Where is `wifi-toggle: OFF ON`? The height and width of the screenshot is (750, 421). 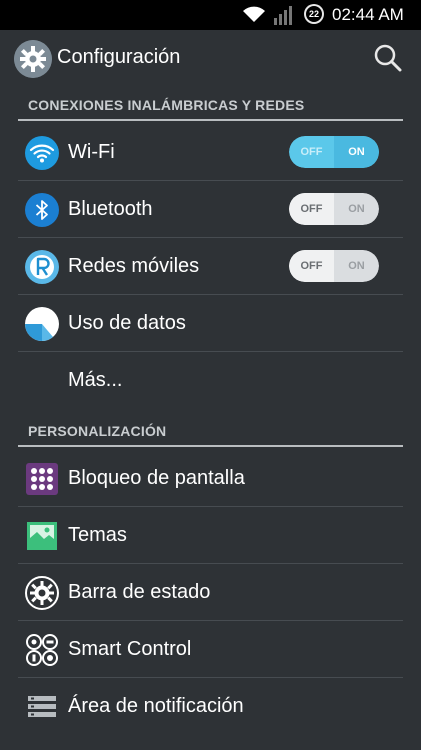
wifi-toggle: OFF ON is located at coordinates (334, 152).